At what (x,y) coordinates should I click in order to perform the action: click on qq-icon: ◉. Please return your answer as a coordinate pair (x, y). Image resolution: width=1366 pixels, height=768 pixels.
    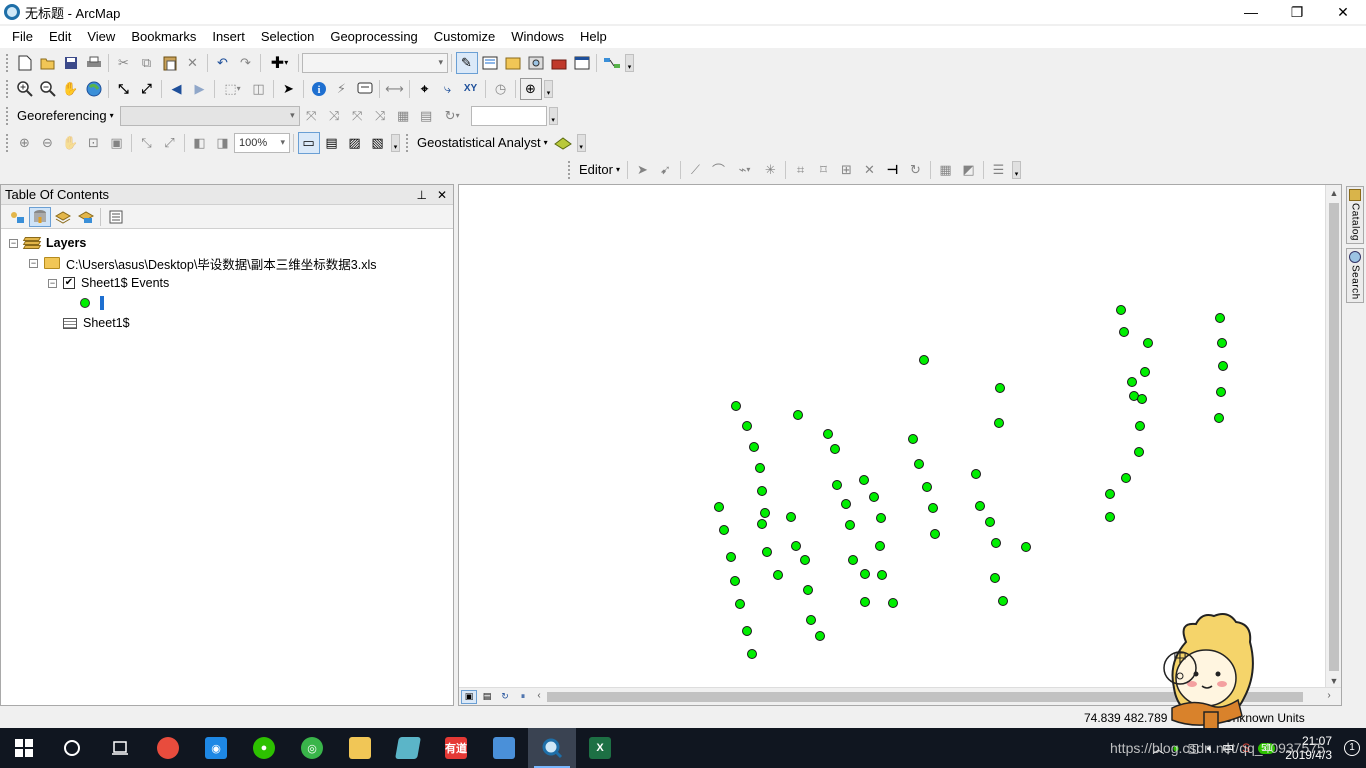
    Looking at the image, I should click on (216, 748).